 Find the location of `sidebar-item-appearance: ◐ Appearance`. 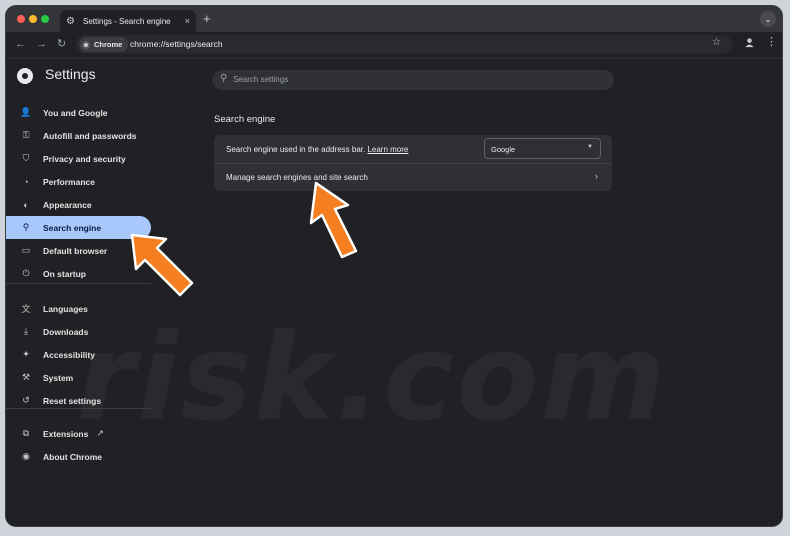

sidebar-item-appearance: ◐ Appearance is located at coordinates (78, 204).